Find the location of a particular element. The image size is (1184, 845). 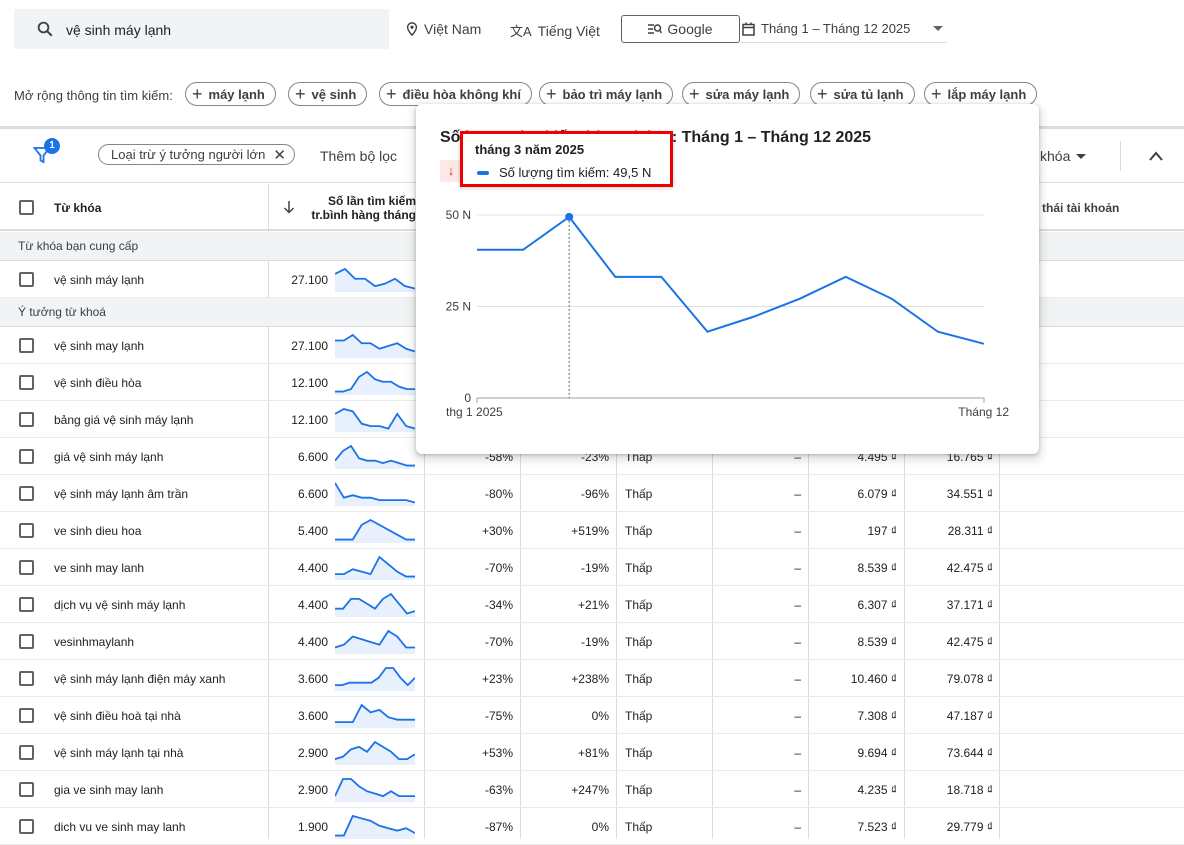

filter-chip: Loại trừ ý tưởng người lớn ✕ is located at coordinates (196, 154).